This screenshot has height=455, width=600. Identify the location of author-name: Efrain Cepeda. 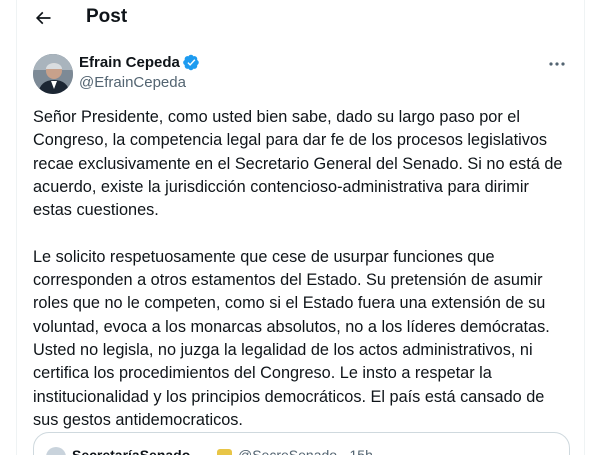
(129, 62).